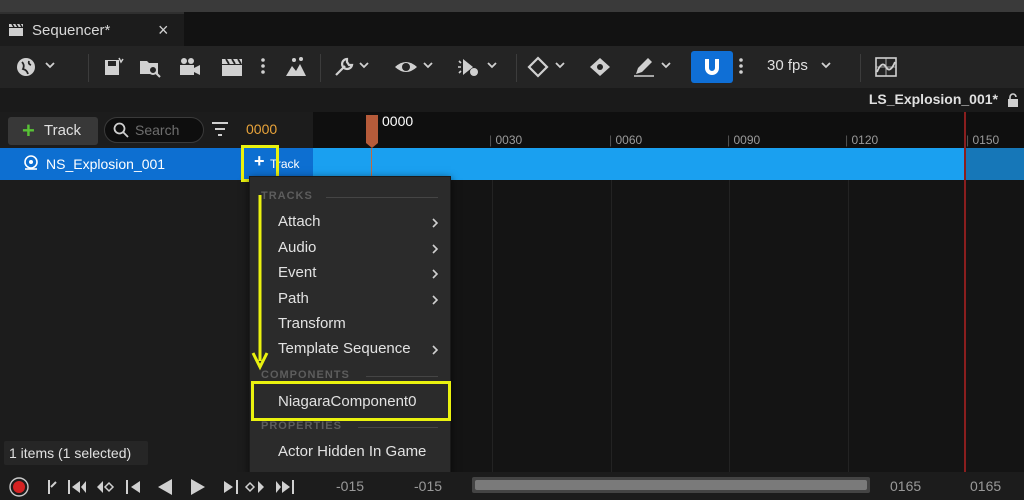  What do you see at coordinates (352, 451) in the screenshot?
I see `menu-item-actor-hidden-in-game: Actor Hidden In Game` at bounding box center [352, 451].